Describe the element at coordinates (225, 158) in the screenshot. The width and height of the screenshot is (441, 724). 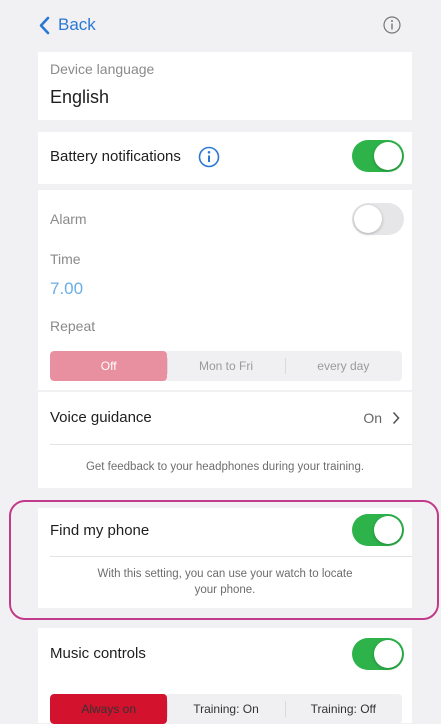
I see `battery-notifications-row: Battery notifications` at that location.